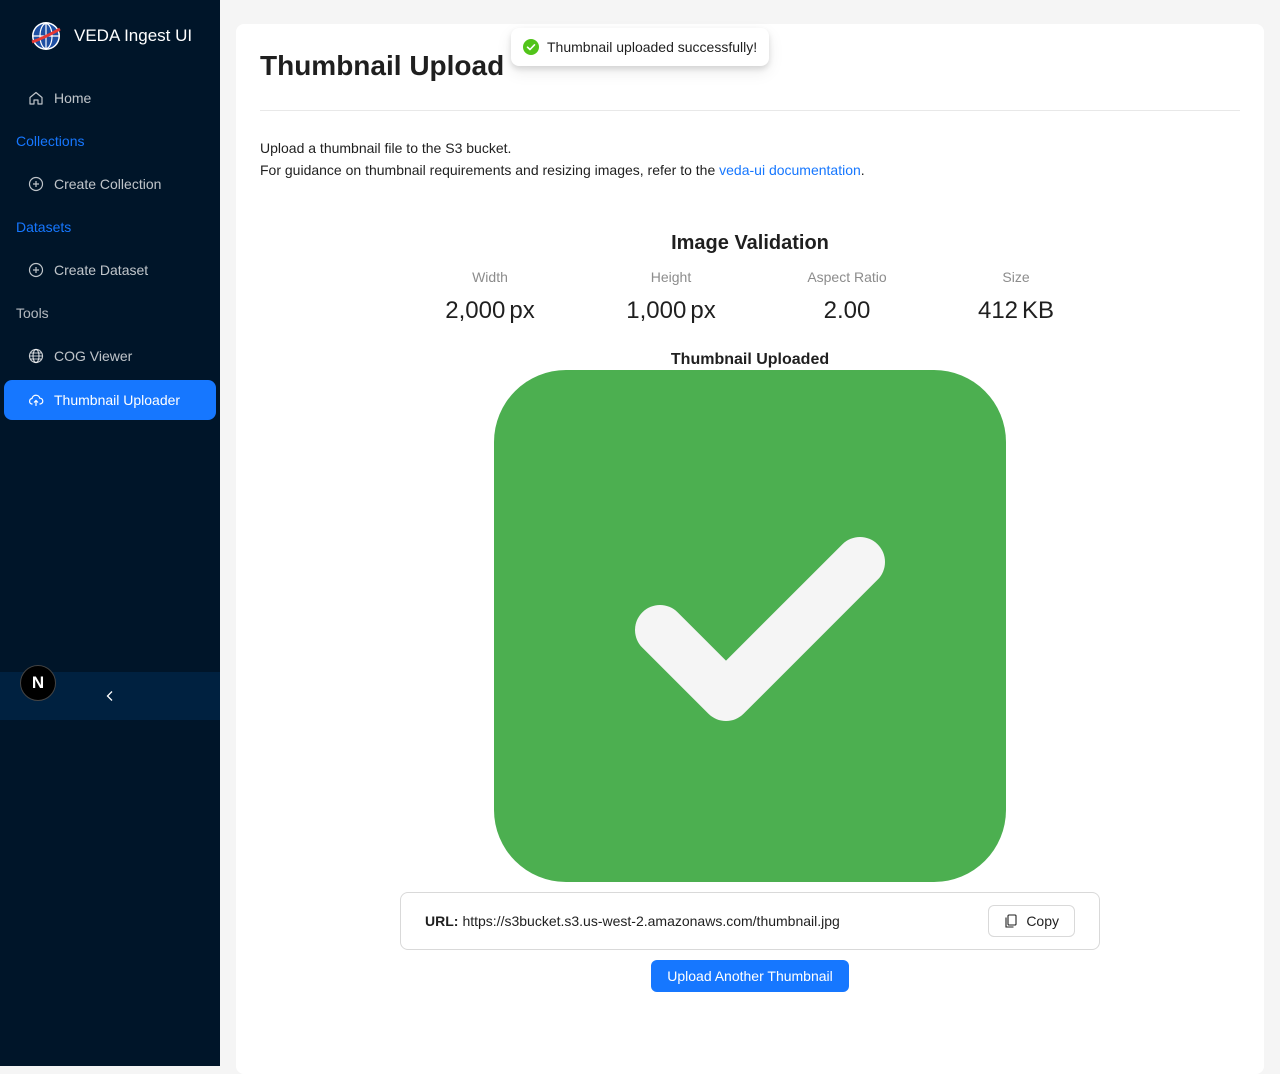 The image size is (1280, 1074). What do you see at coordinates (36, 98) in the screenshot?
I see `home-icon` at bounding box center [36, 98].